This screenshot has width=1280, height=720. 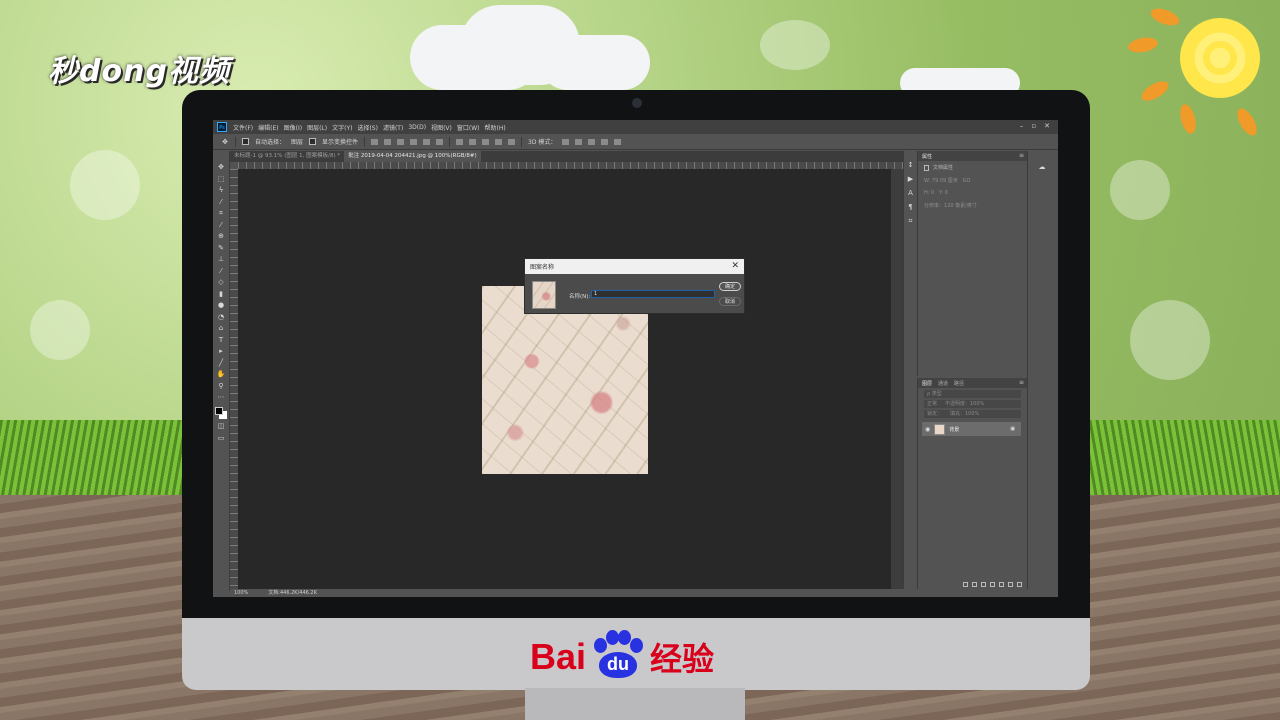 I want to click on link-layers-icon, so click(x=965, y=584).